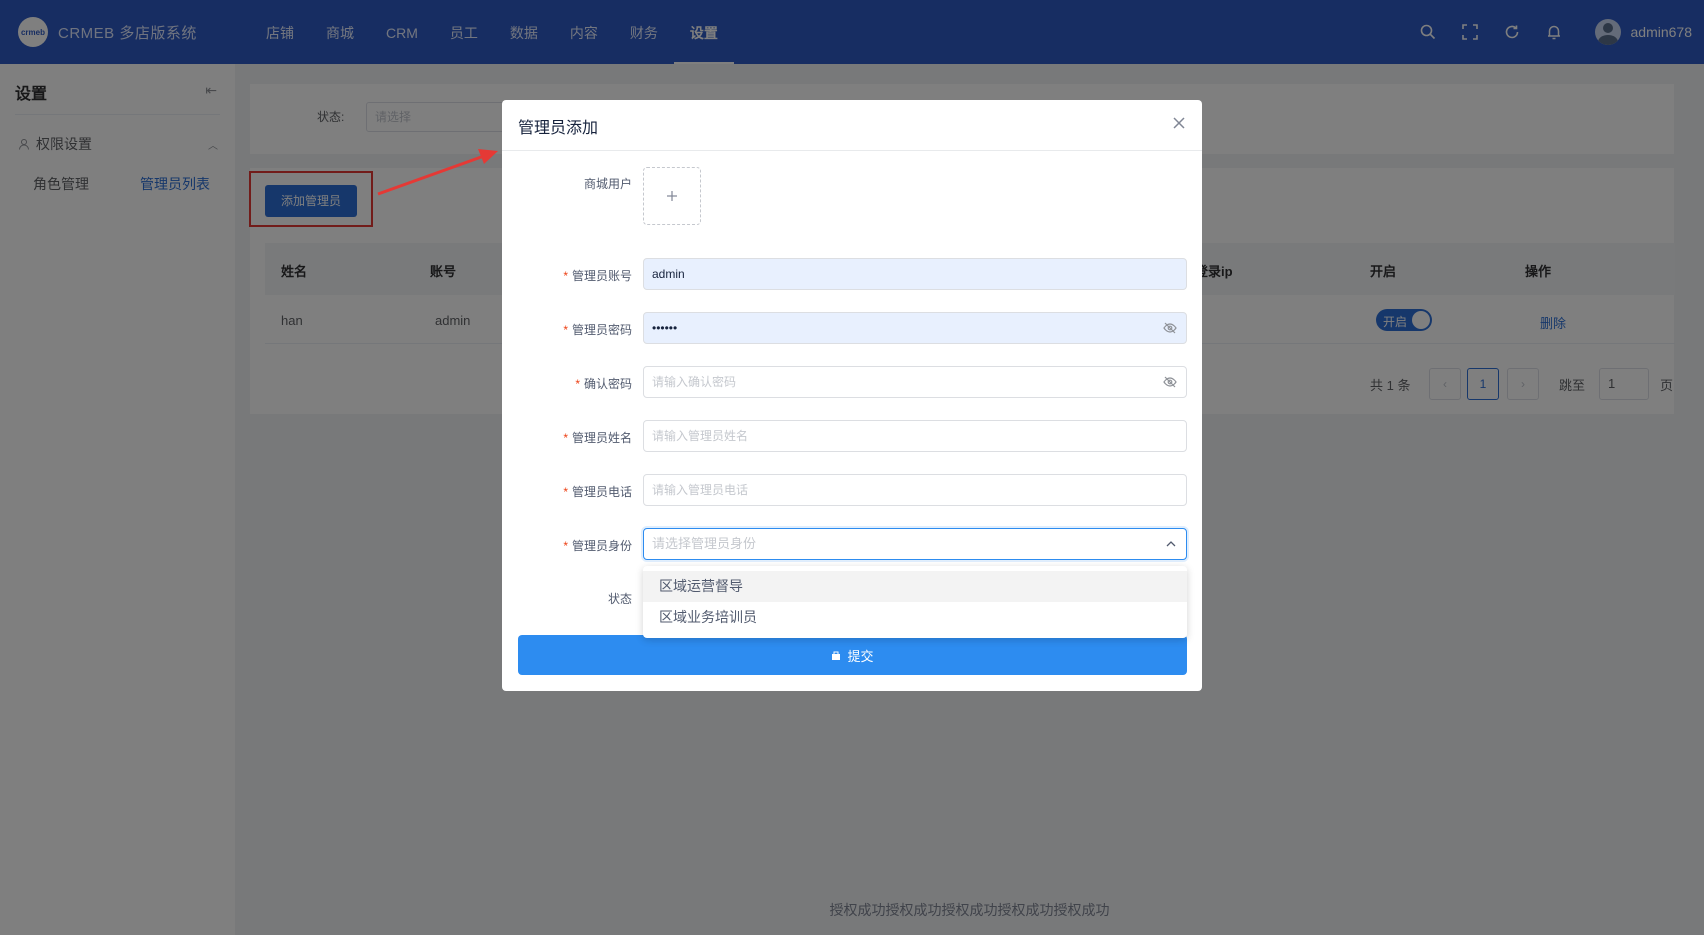 The width and height of the screenshot is (1704, 935). Describe the element at coordinates (558, 128) in the screenshot. I see `modal-title: 管理员添加` at that location.